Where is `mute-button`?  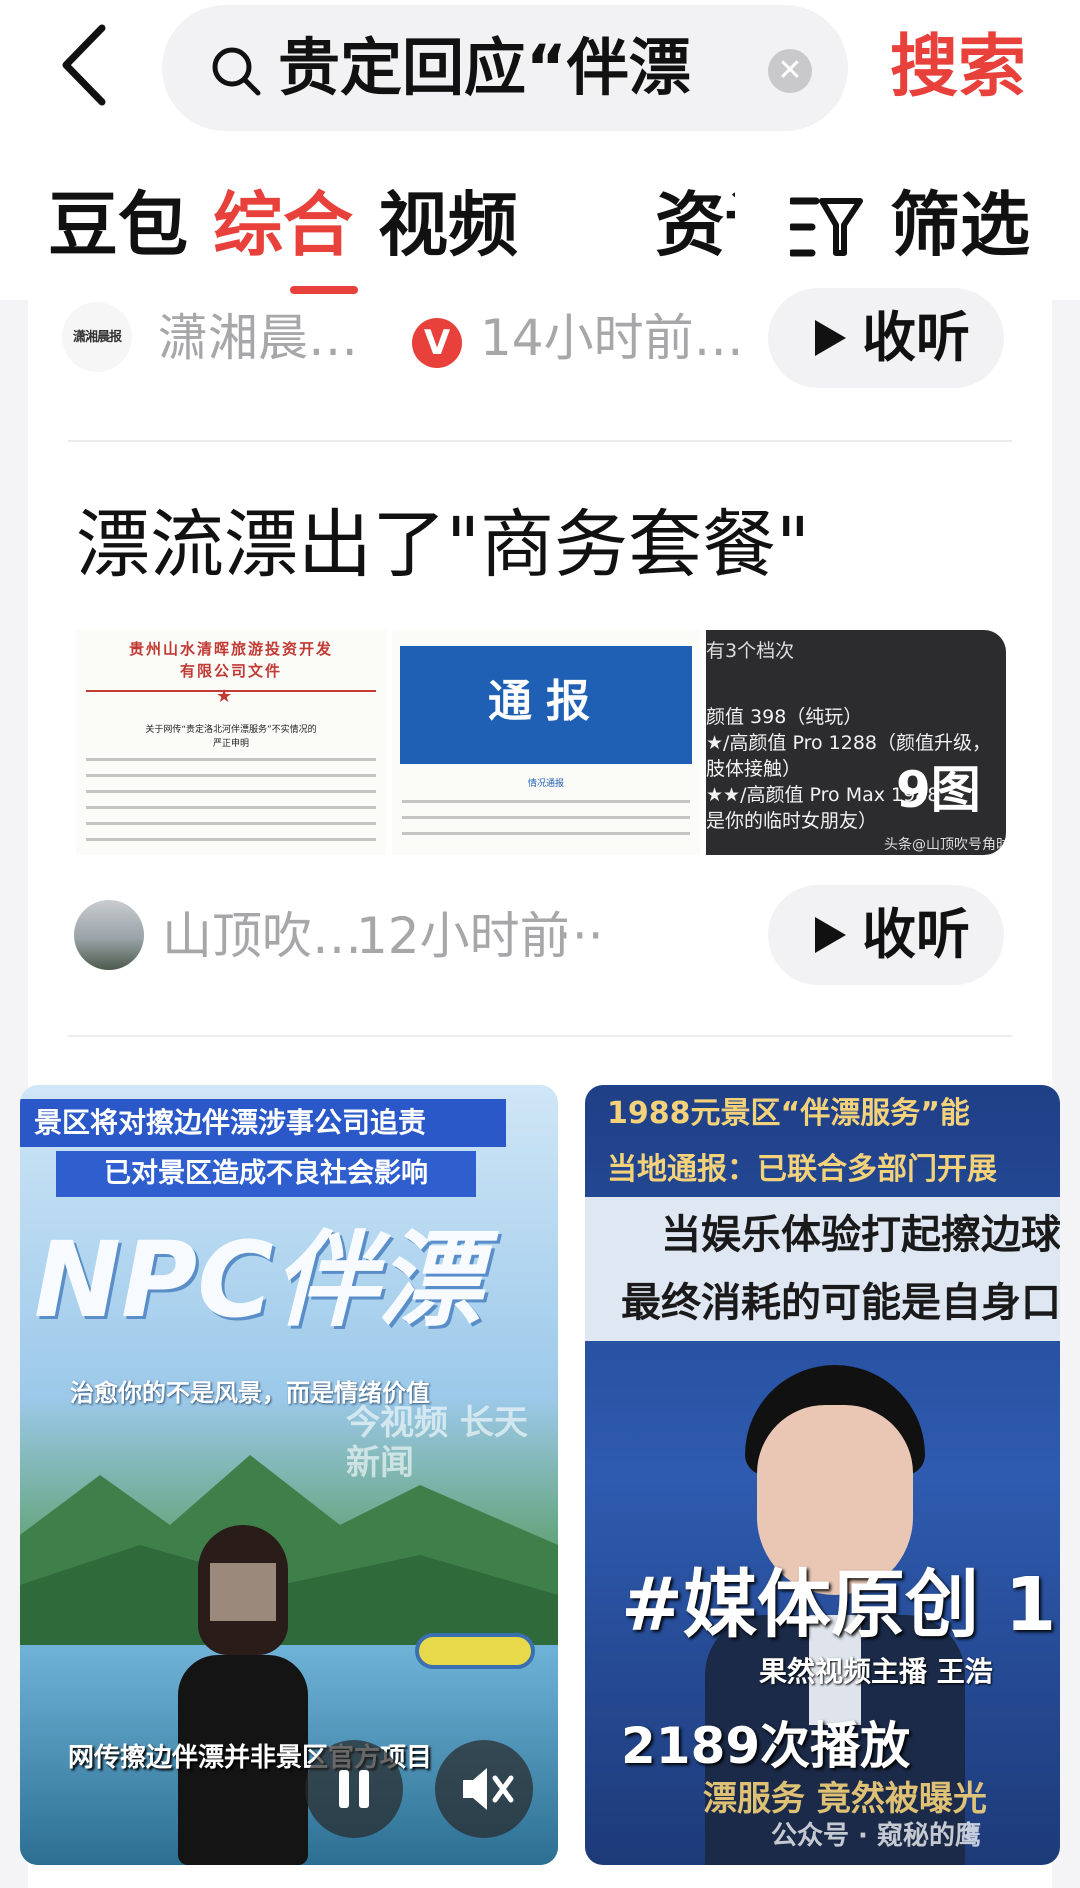
mute-button is located at coordinates (484, 1789).